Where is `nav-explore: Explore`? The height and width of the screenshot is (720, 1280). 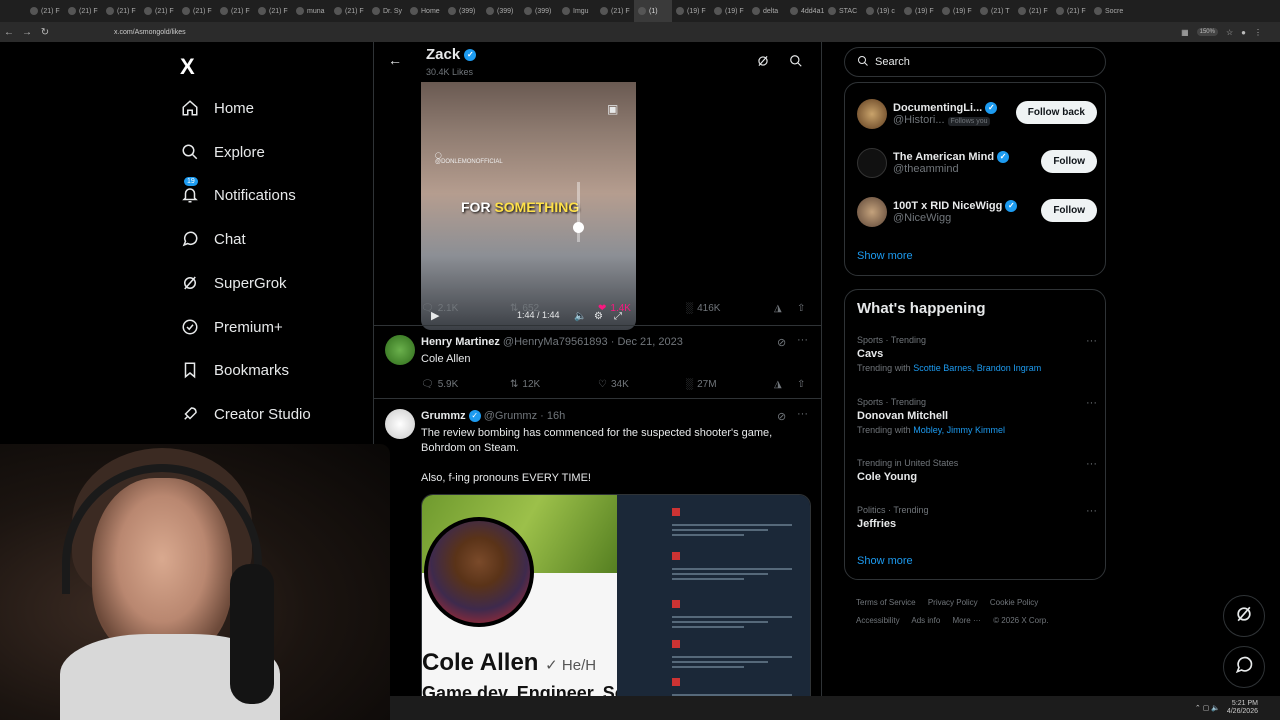 nav-explore: Explore is located at coordinates (222, 152).